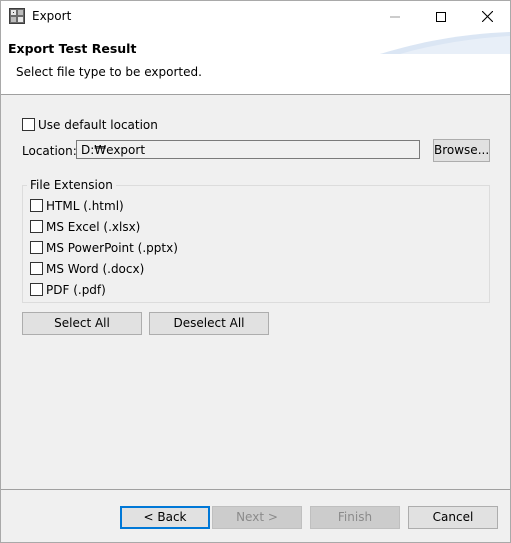 The image size is (511, 543). I want to click on excel-checkbox, so click(36, 226).